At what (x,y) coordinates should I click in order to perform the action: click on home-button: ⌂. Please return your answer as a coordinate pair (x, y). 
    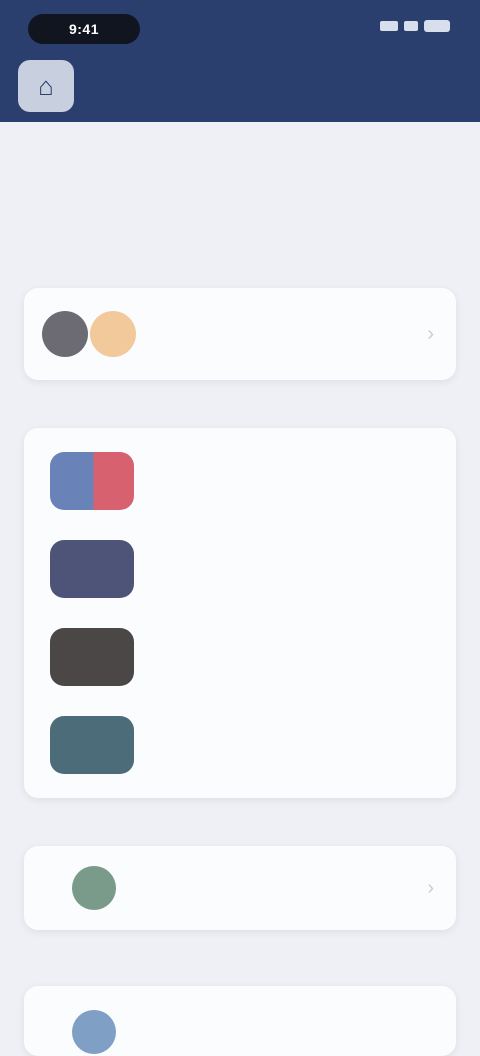
    Looking at the image, I should click on (46, 86).